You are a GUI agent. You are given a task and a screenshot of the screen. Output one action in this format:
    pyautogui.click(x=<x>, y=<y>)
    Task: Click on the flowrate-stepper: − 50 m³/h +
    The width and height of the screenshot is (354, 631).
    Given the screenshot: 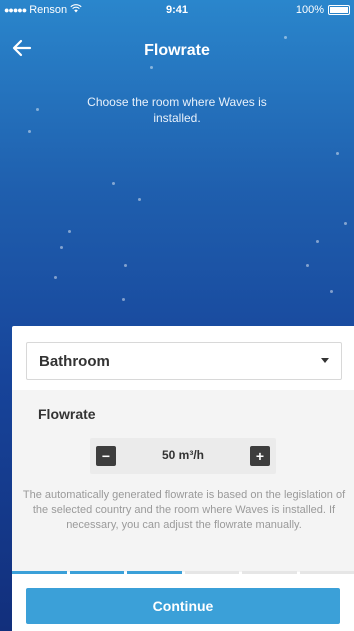 What is the action you would take?
    pyautogui.click(x=183, y=456)
    